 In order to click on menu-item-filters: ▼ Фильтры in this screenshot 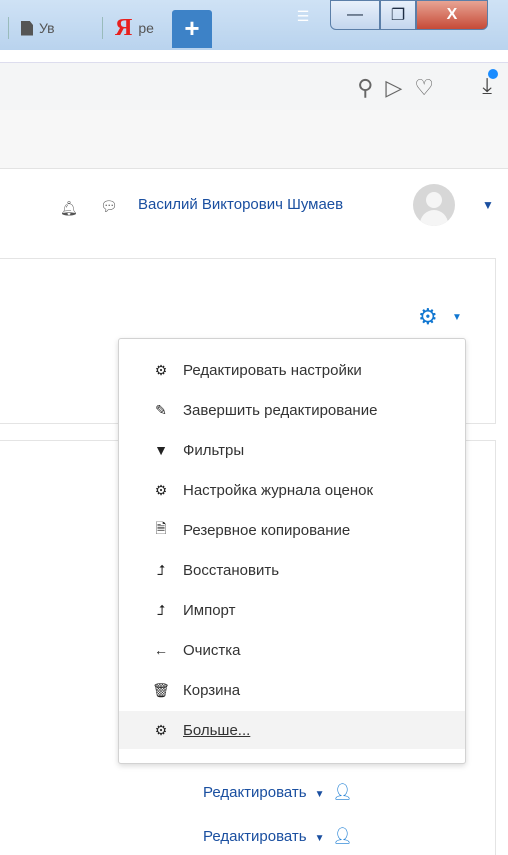, I will do `click(292, 450)`.